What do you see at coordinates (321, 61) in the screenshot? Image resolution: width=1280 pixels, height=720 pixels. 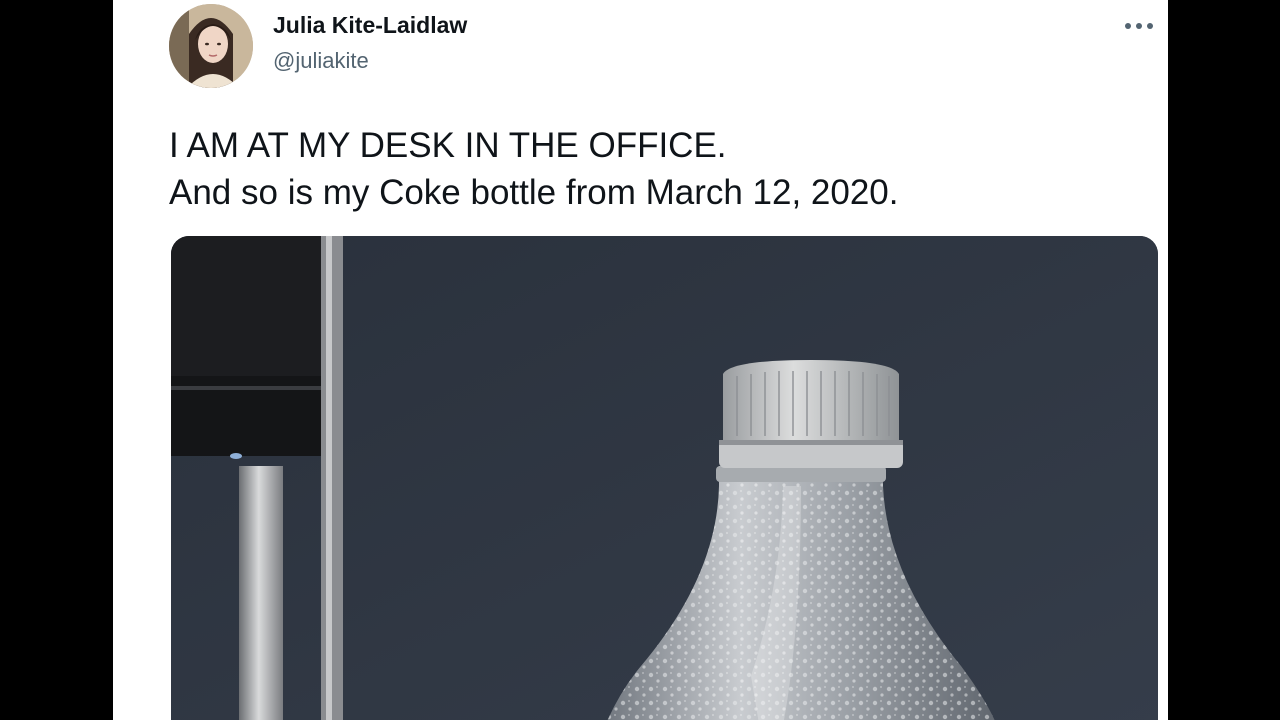 I see `author-handle: @juliakite` at bounding box center [321, 61].